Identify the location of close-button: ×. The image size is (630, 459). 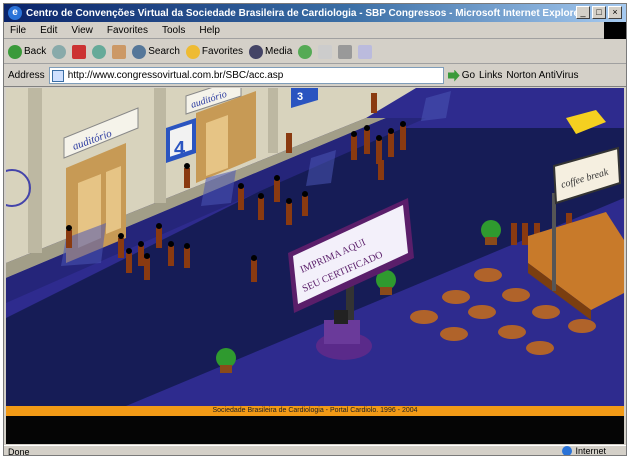
(615, 12).